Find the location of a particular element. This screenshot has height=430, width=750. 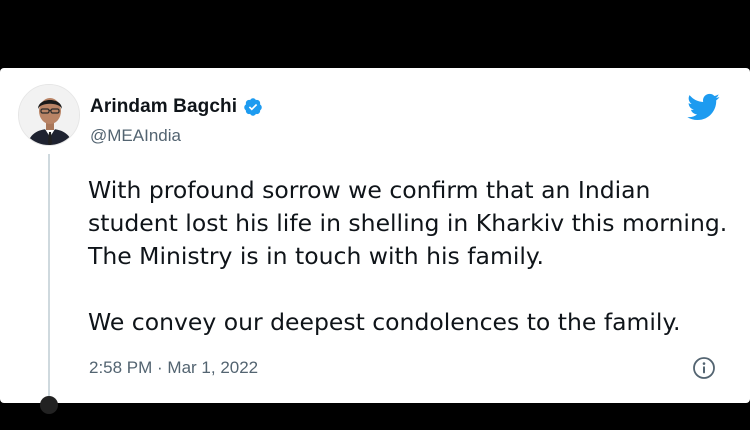

verified-badge-icon is located at coordinates (253, 107).